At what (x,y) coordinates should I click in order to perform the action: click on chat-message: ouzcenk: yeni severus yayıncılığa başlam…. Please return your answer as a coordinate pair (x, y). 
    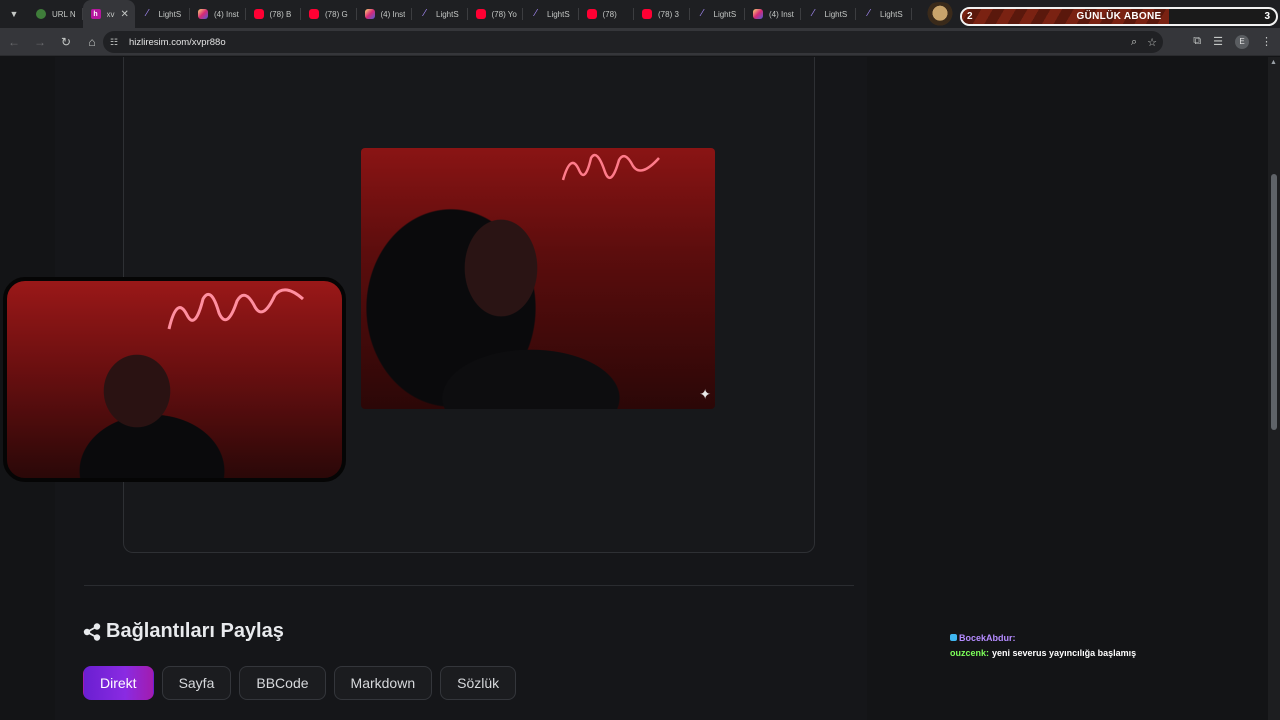
    Looking at the image, I should click on (1100, 652).